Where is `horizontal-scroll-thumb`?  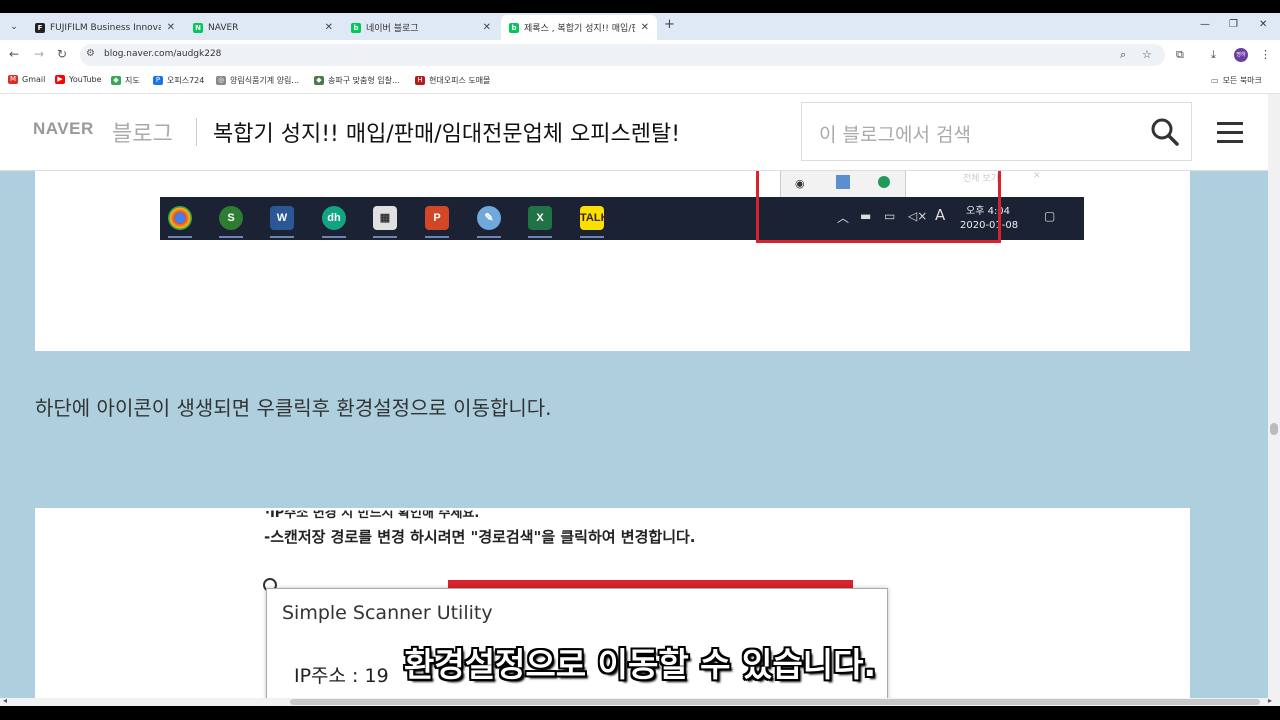
horizontal-scroll-thumb is located at coordinates (775, 702).